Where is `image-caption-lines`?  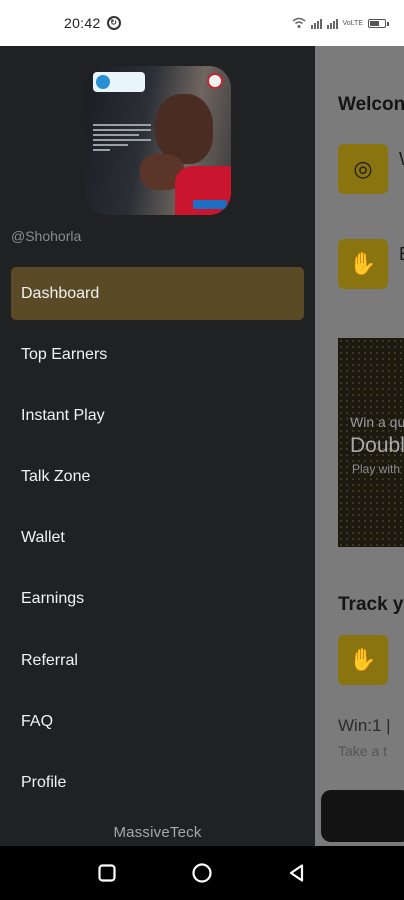 image-caption-lines is located at coordinates (122, 139).